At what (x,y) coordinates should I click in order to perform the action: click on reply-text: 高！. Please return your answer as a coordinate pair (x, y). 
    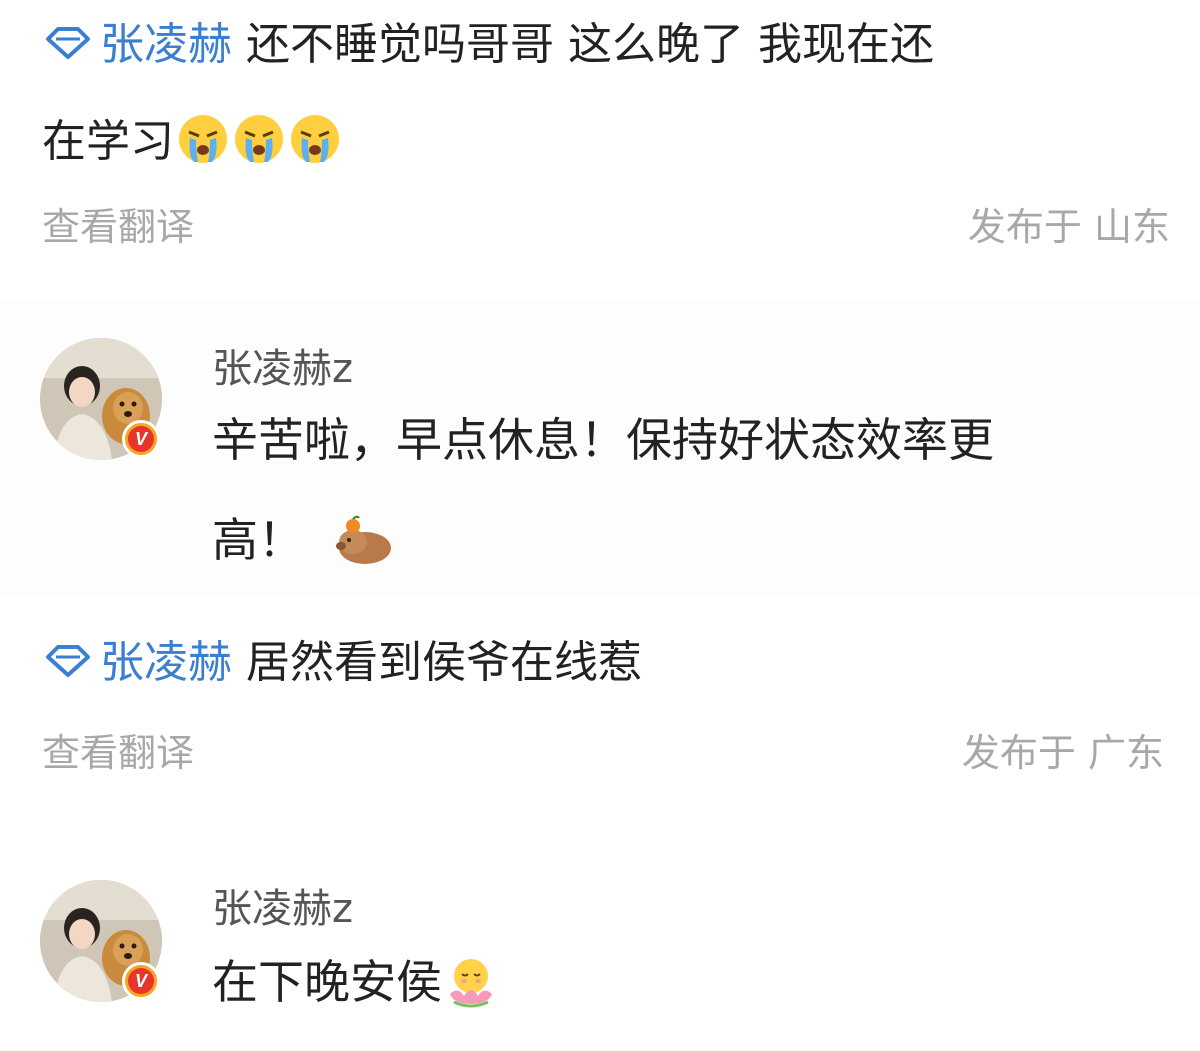
    Looking at the image, I should click on (258, 540).